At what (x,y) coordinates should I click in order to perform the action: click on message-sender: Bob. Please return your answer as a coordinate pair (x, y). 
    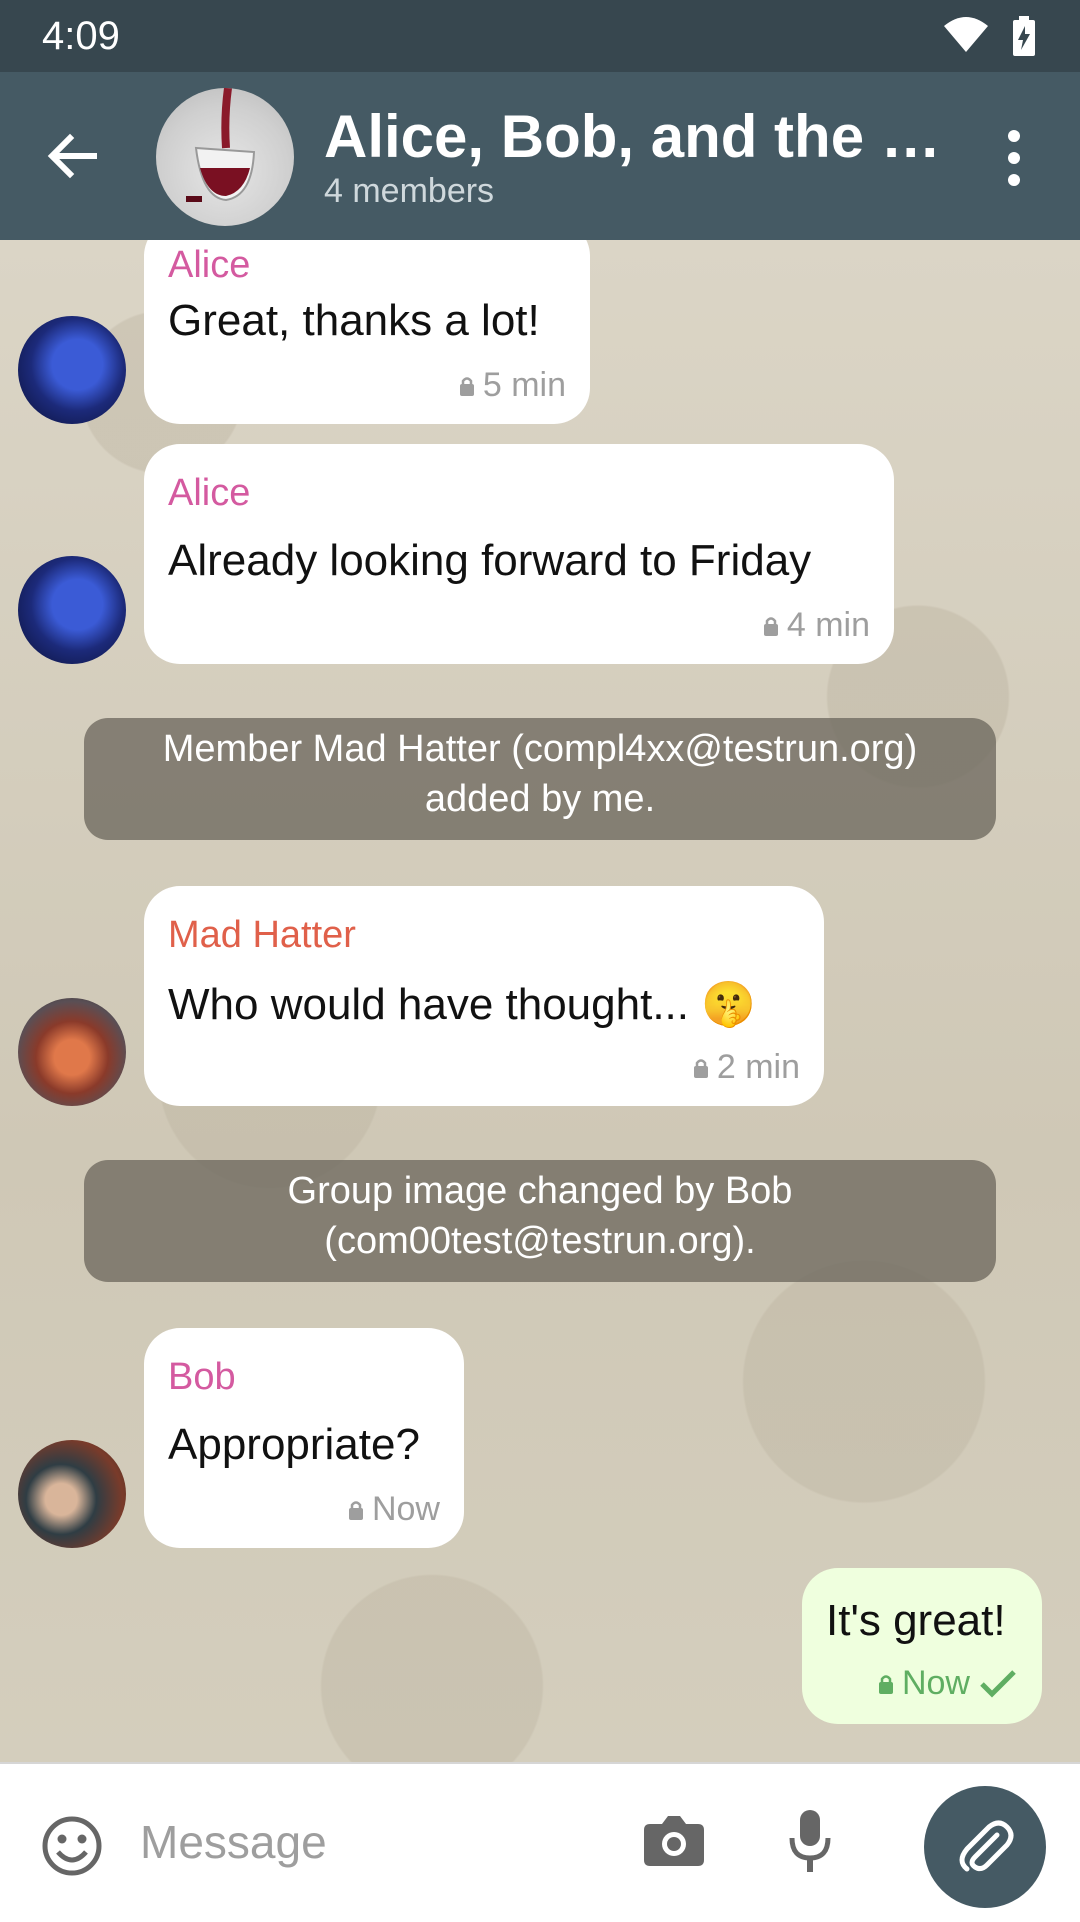
    Looking at the image, I should click on (202, 1377).